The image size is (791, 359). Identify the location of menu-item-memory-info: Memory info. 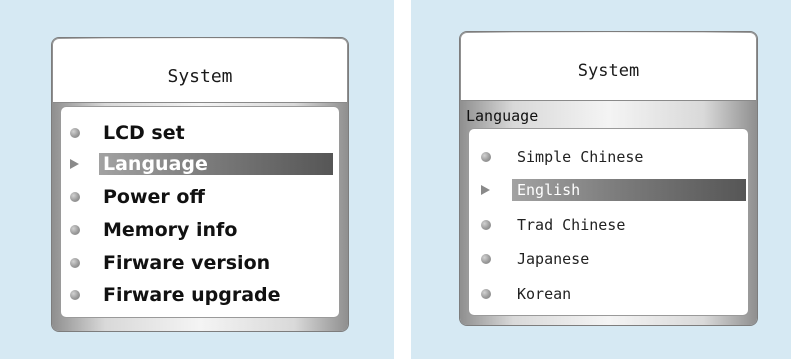
(200, 230).